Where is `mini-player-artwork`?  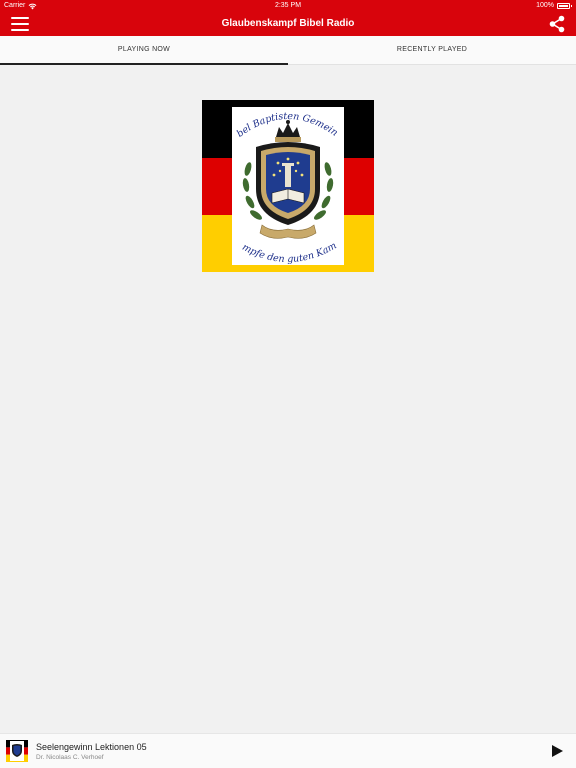 mini-player-artwork is located at coordinates (17, 751).